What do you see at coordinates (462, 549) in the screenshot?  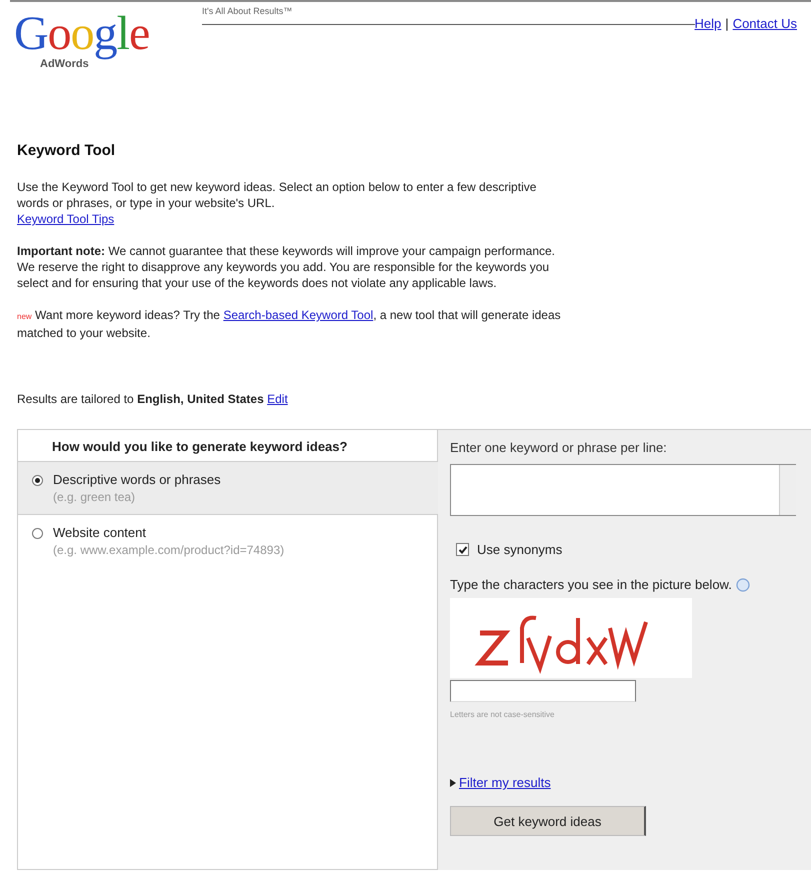 I see `checkbox` at bounding box center [462, 549].